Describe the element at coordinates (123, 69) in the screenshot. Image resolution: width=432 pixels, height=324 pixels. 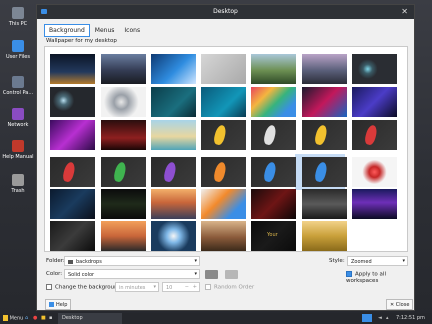
I see `wallpaper-thumbnail-mountain-dusk` at that location.